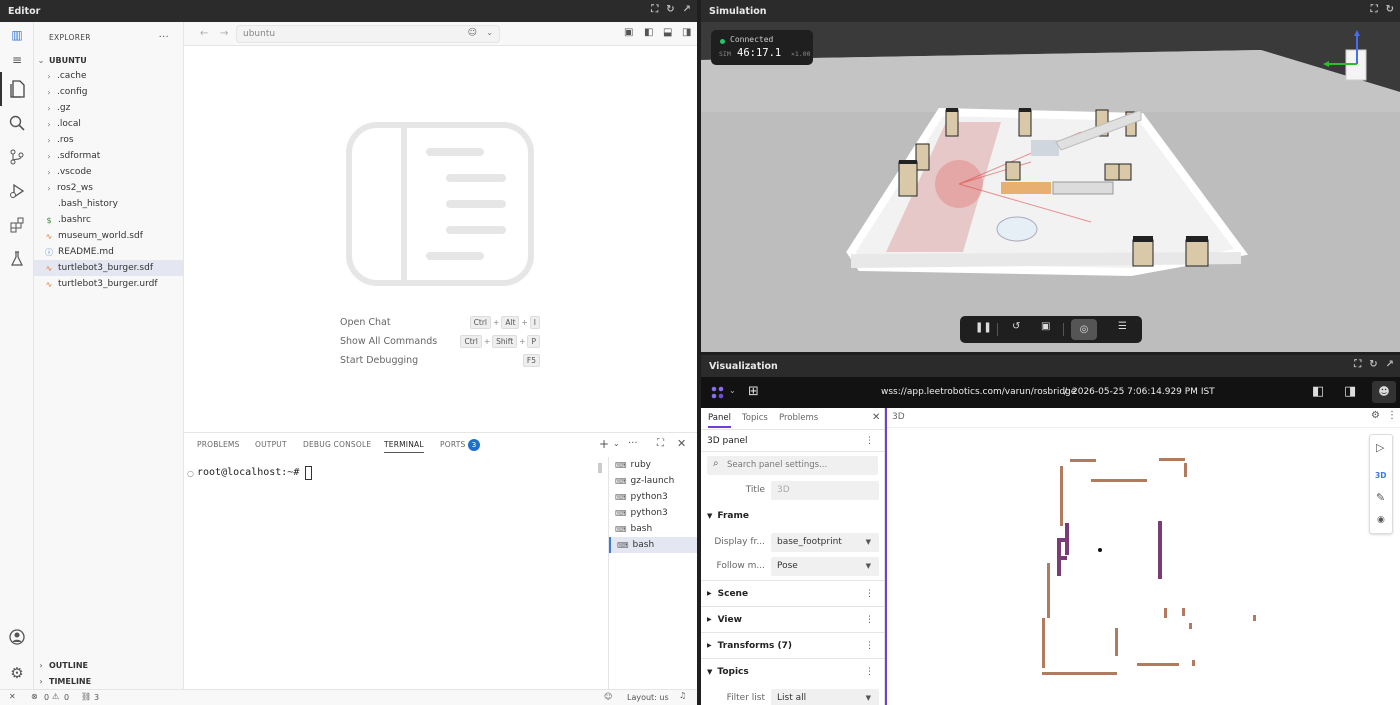 The width and height of the screenshot is (1400, 705). I want to click on terminal-item-gz-launch: ⌨ gz-launch, so click(653, 481).